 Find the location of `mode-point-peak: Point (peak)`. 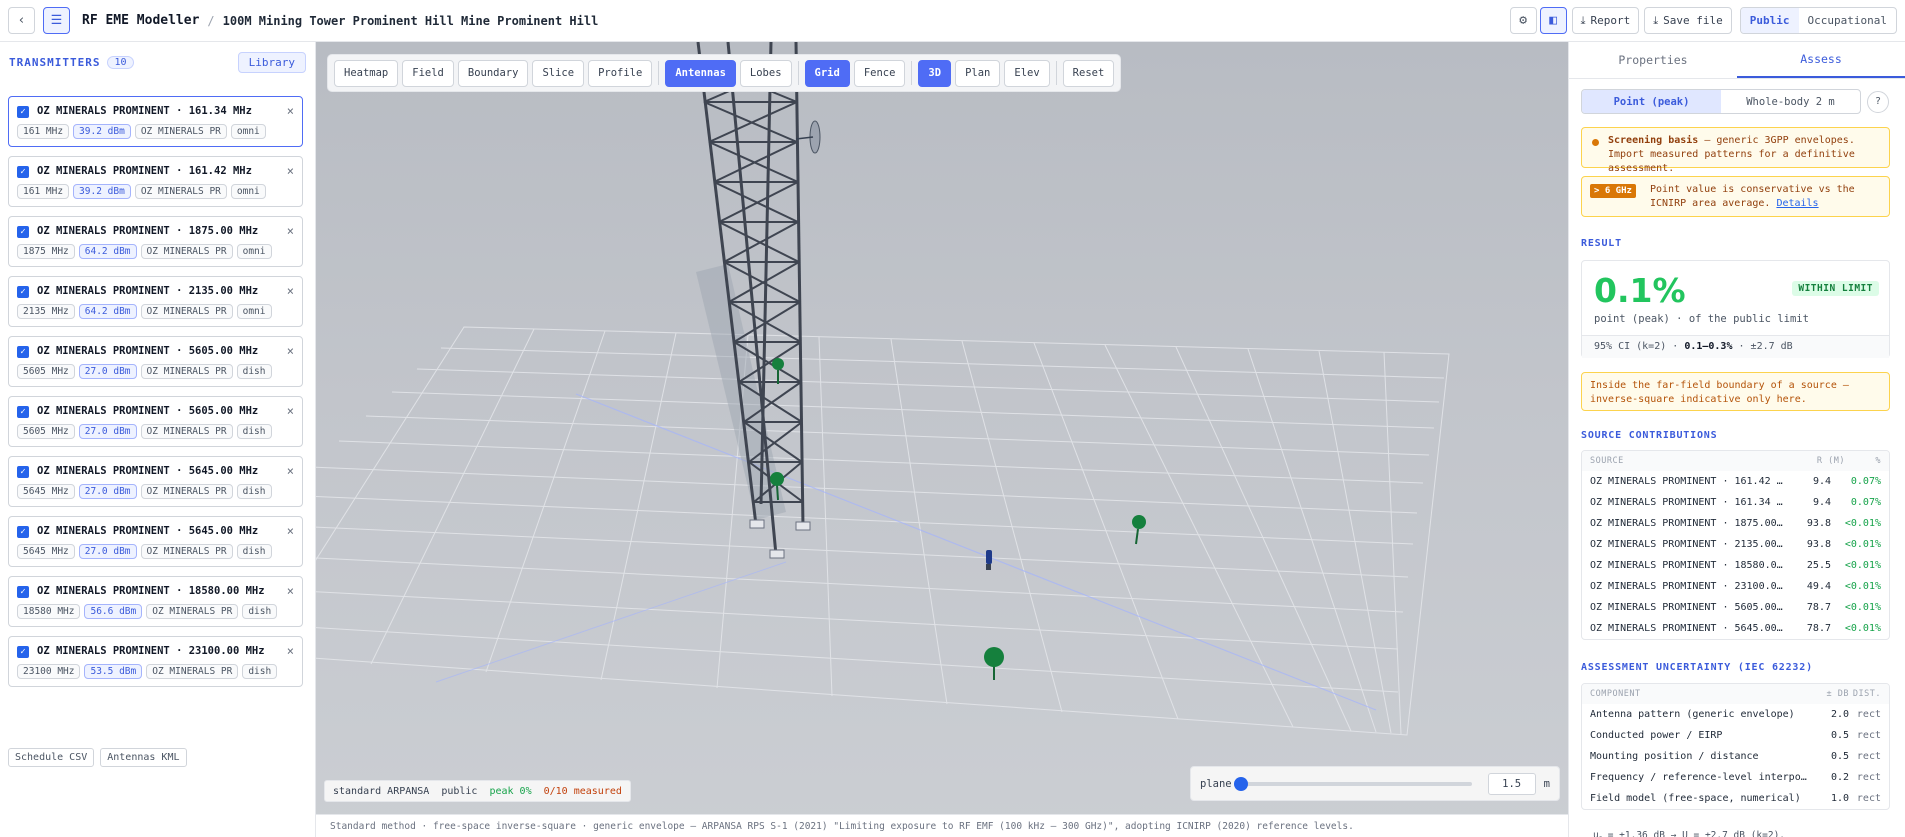

mode-point-peak: Point (peak) is located at coordinates (1651, 101).